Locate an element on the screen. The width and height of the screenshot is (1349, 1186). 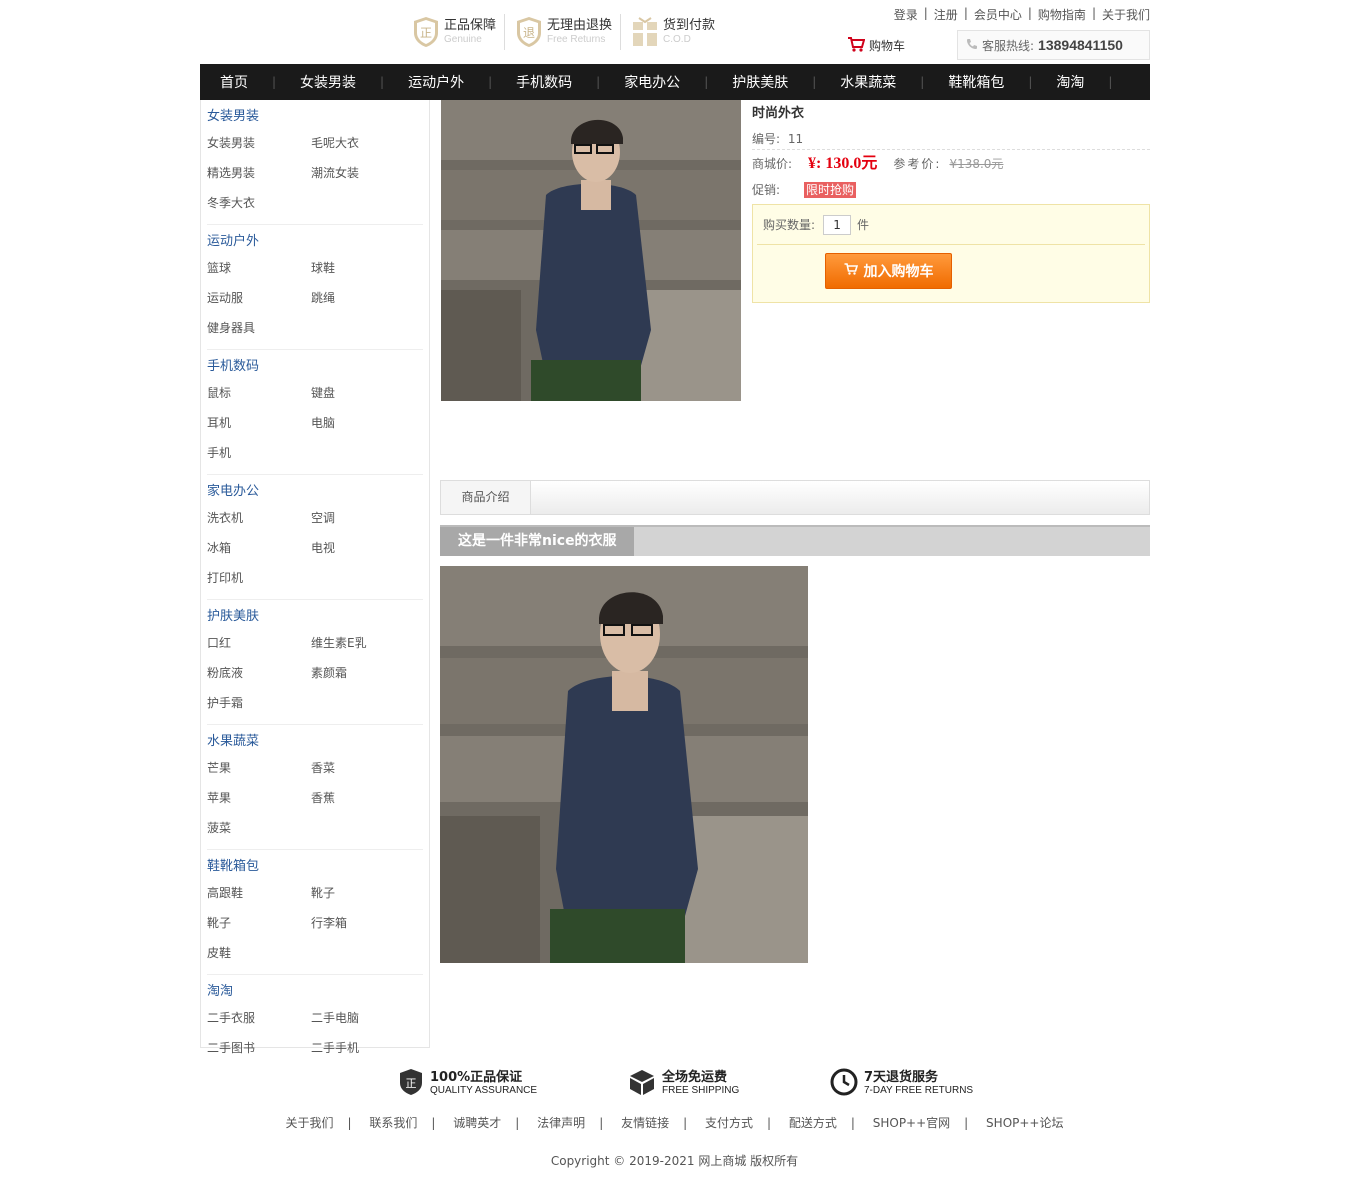
category-link: 跳绳 is located at coordinates (363, 302).